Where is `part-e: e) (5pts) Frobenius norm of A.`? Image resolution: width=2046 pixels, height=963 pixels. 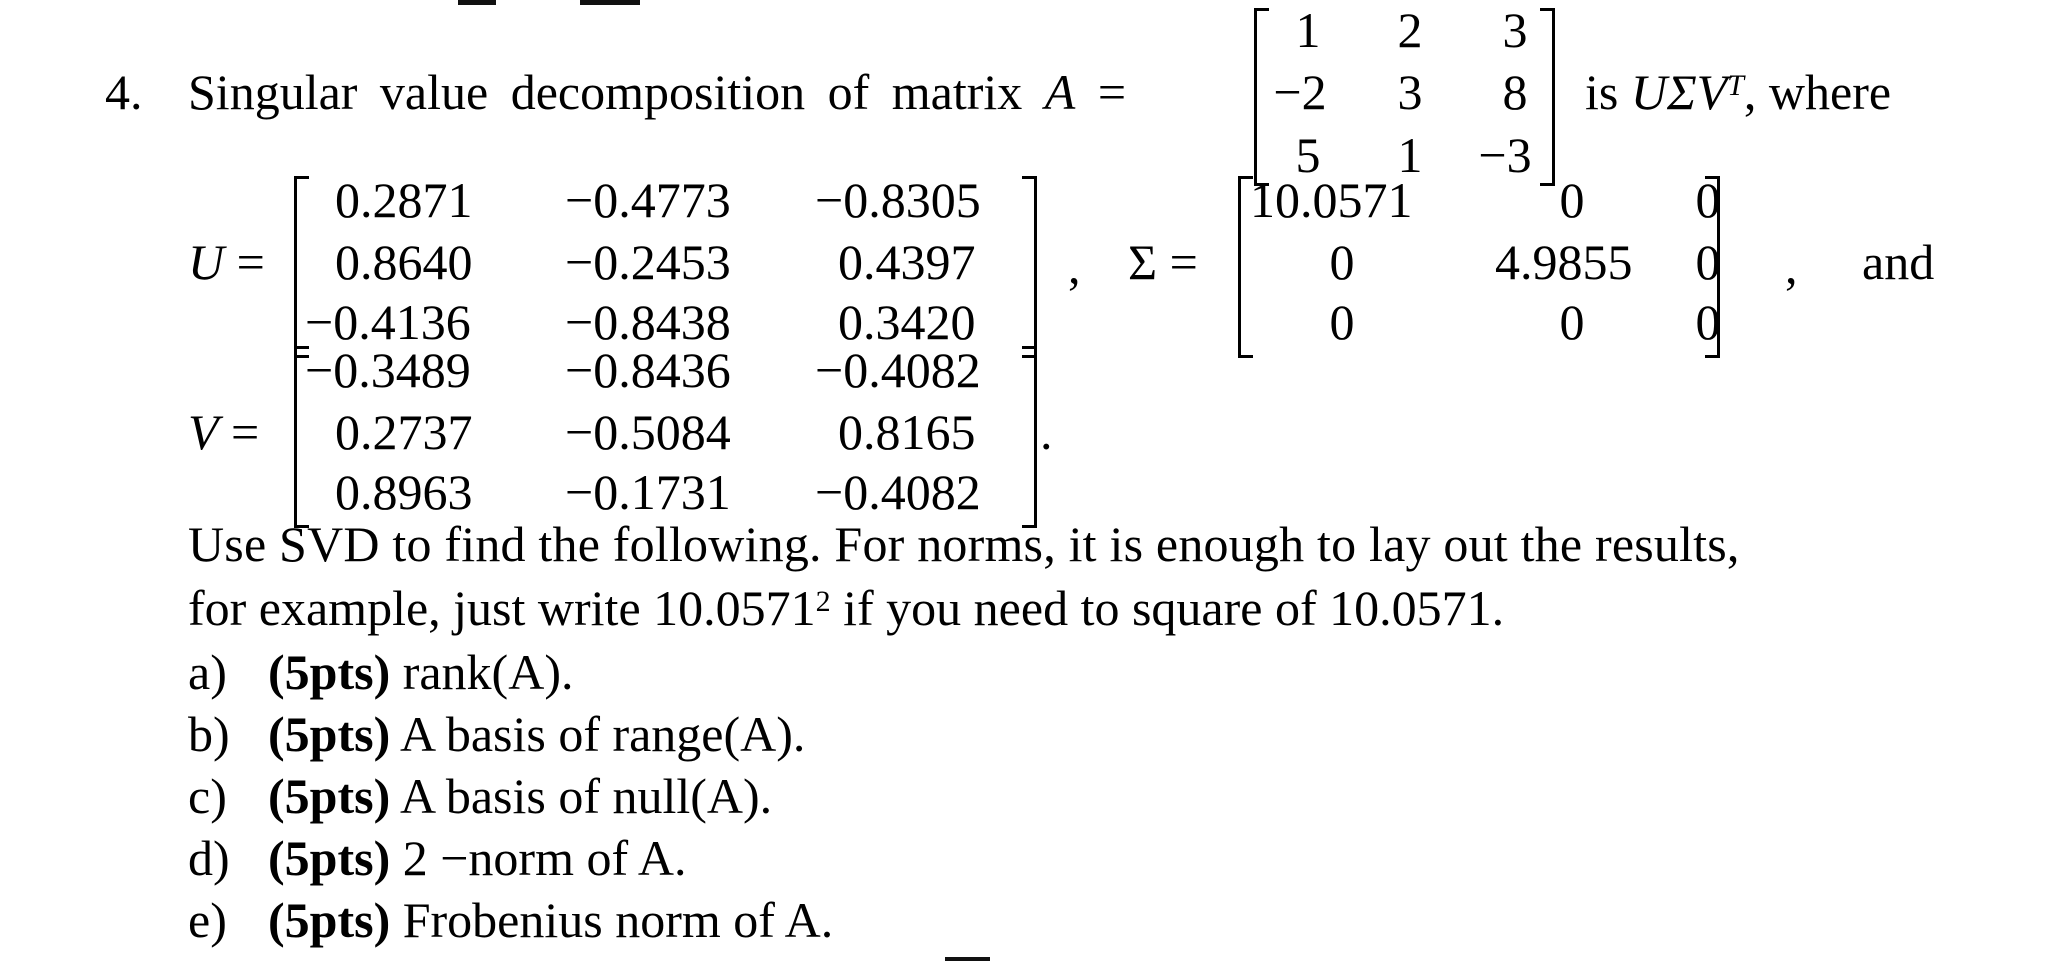
part-e: e) (5pts) Frobenius norm of A. is located at coordinates (510, 920).